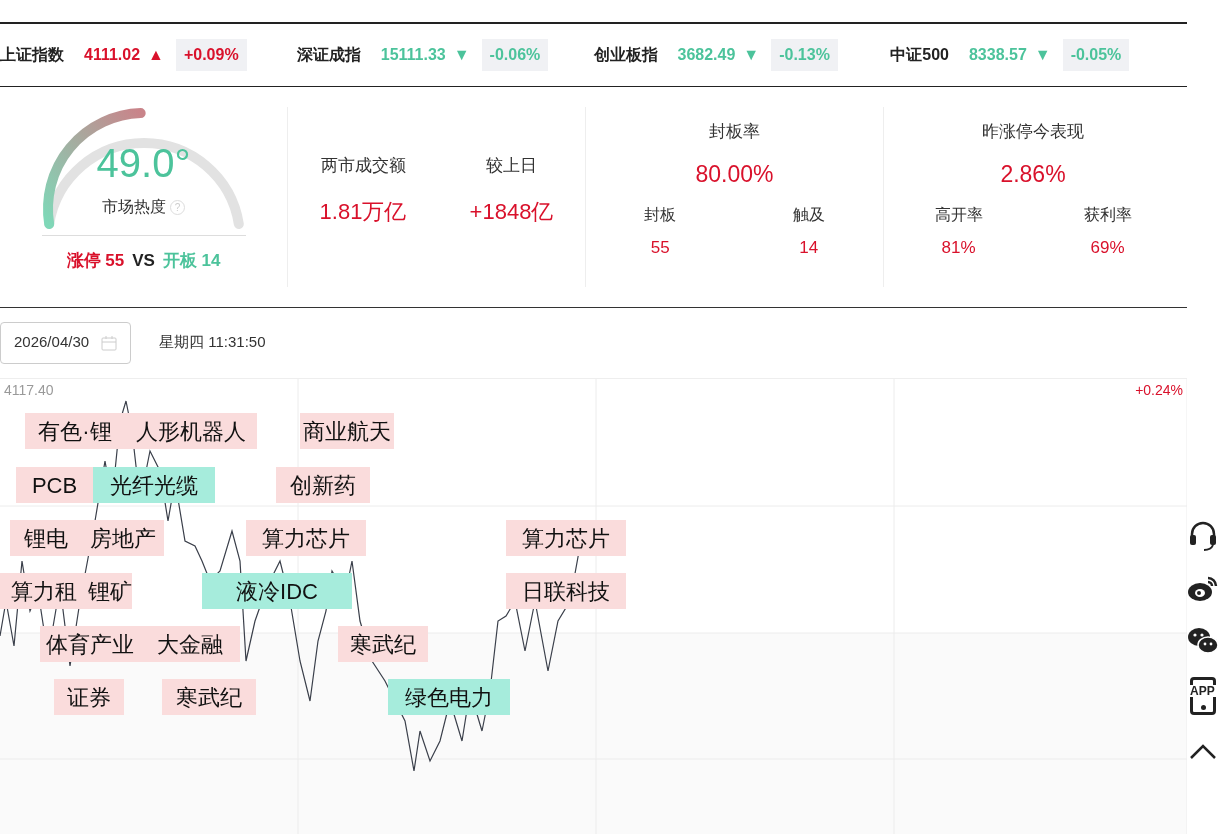  Describe the element at coordinates (363, 211) in the screenshot. I see `stat-value: 1.81万亿` at that location.